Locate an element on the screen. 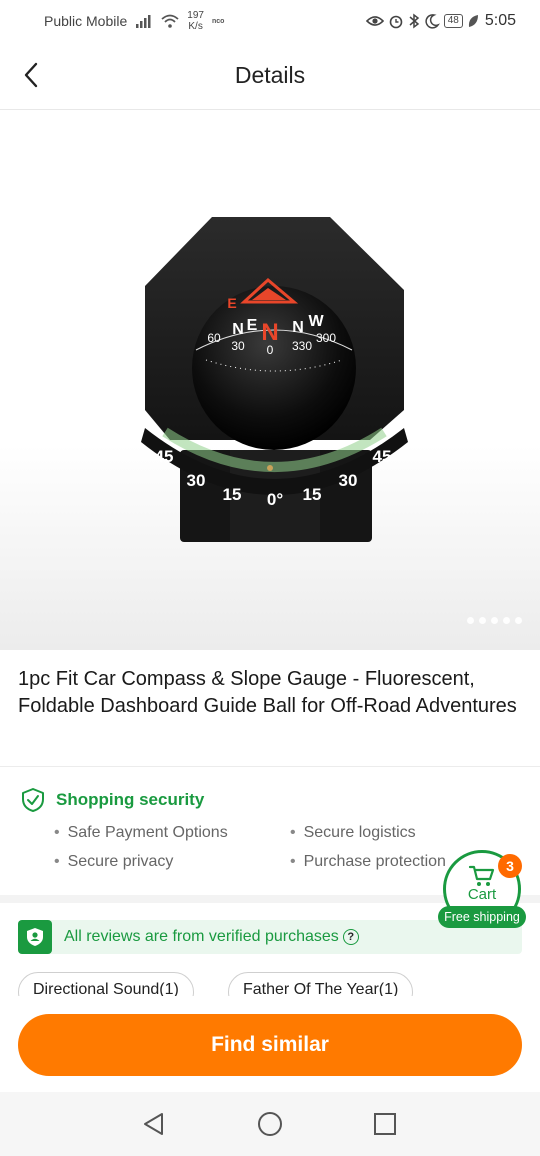 The image size is (540, 1156). carousel-dots is located at coordinates (494, 620).